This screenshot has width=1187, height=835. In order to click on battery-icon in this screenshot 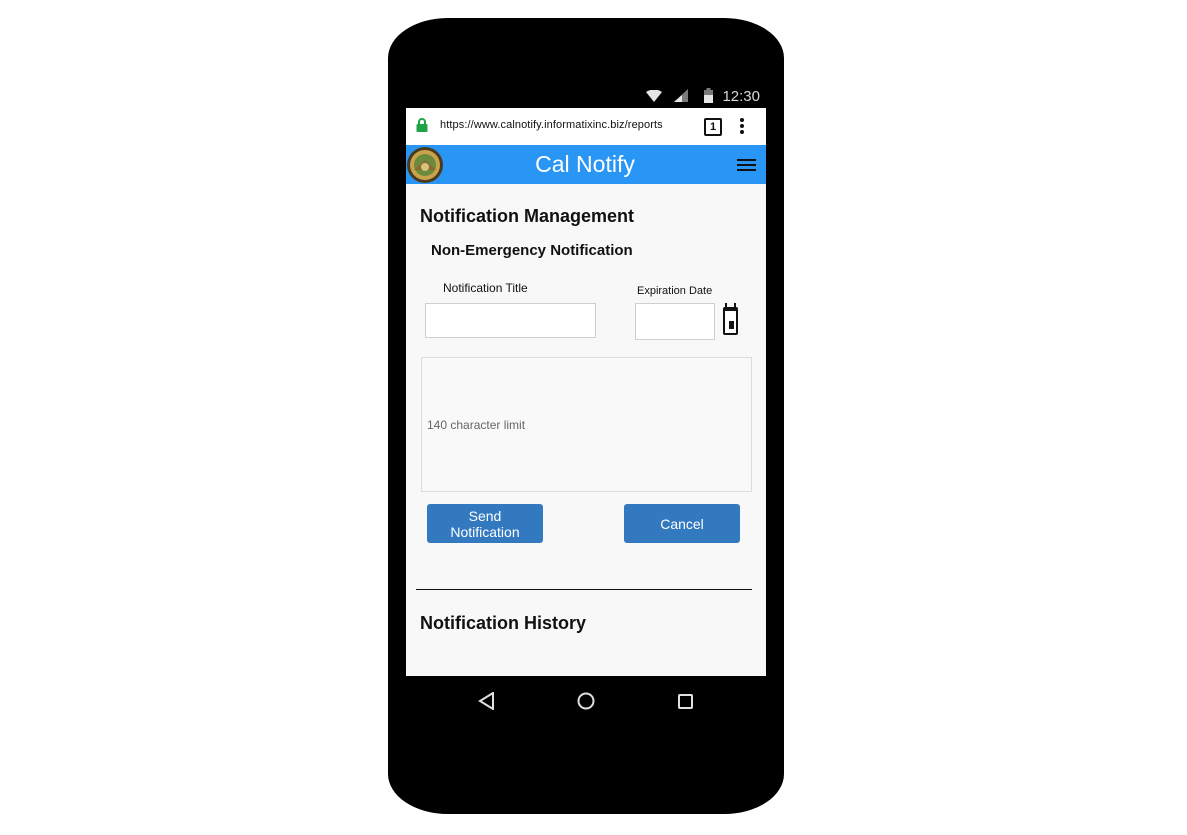, I will do `click(708, 97)`.